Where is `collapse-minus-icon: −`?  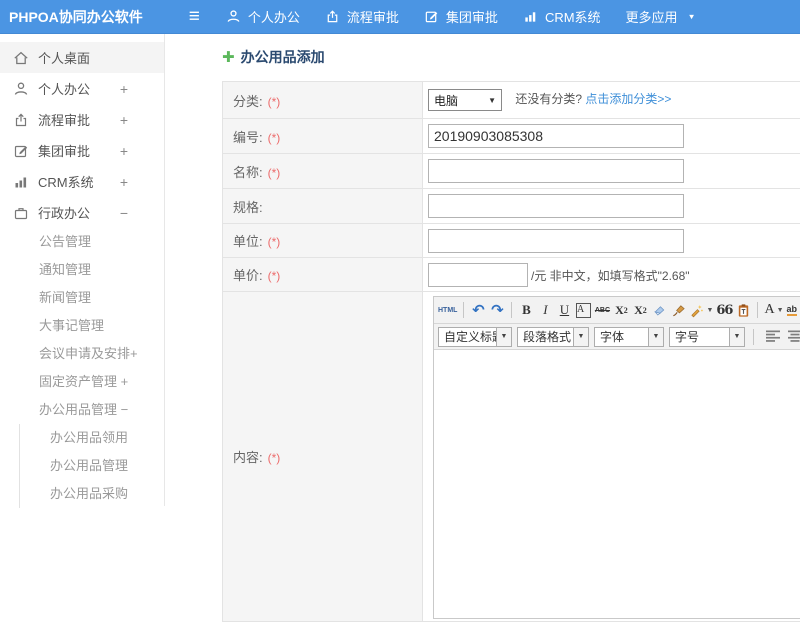 collapse-minus-icon: − is located at coordinates (124, 213).